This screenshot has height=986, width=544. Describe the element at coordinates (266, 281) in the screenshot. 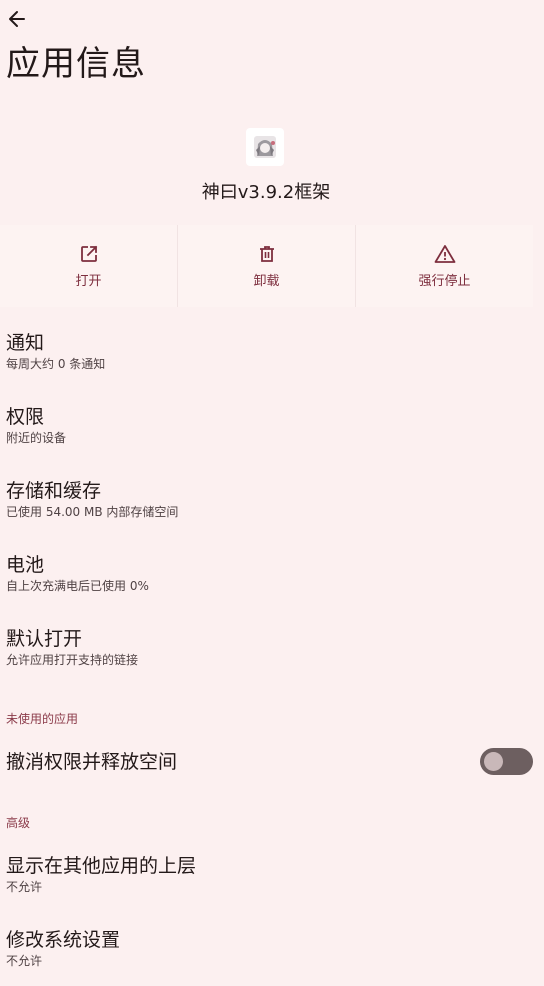

I see `uninstall-label: 卸载` at that location.